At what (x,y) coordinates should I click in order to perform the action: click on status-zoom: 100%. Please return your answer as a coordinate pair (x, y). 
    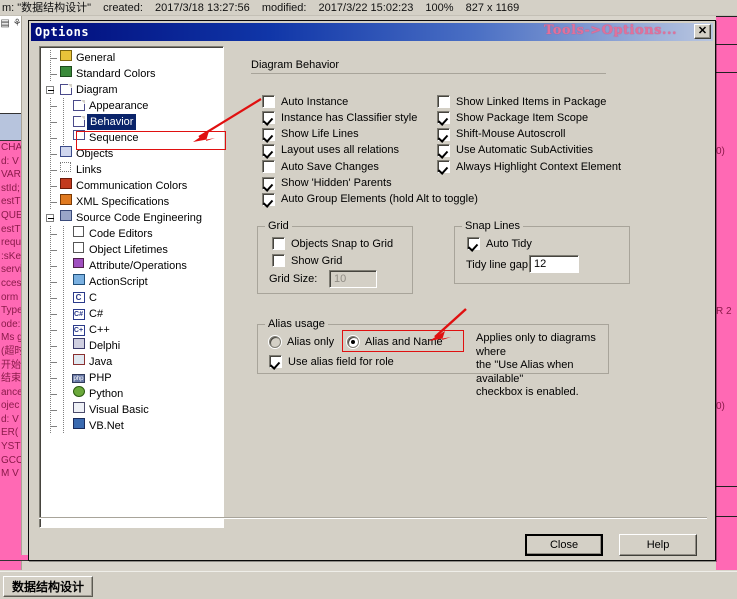
    Looking at the image, I should click on (439, 8).